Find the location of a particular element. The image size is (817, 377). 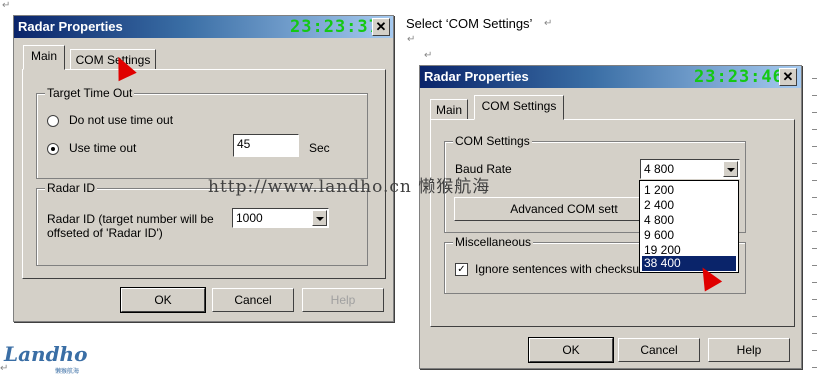

group-legend: Target Time Out is located at coordinates (90, 93).